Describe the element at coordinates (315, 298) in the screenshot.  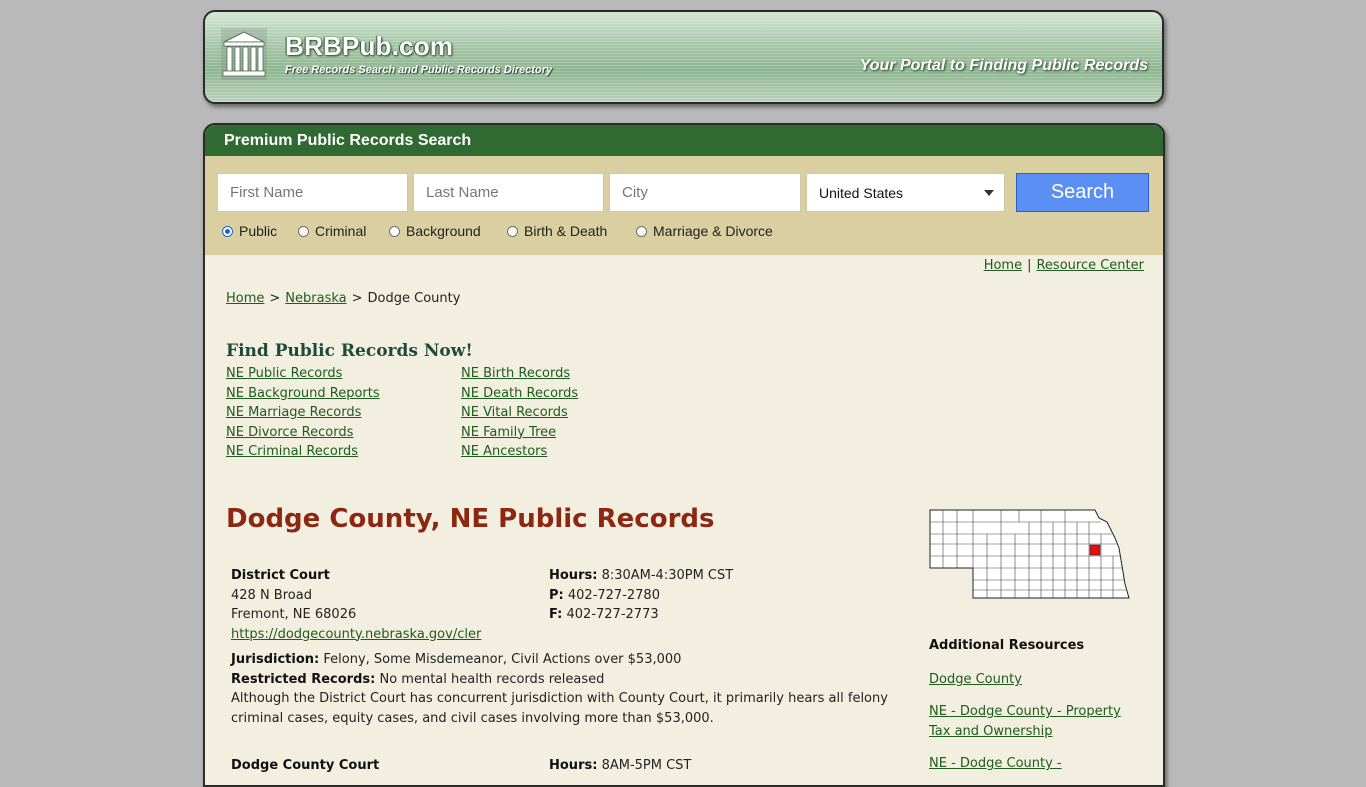
I see `breadcrumb-state: Nebraska` at that location.